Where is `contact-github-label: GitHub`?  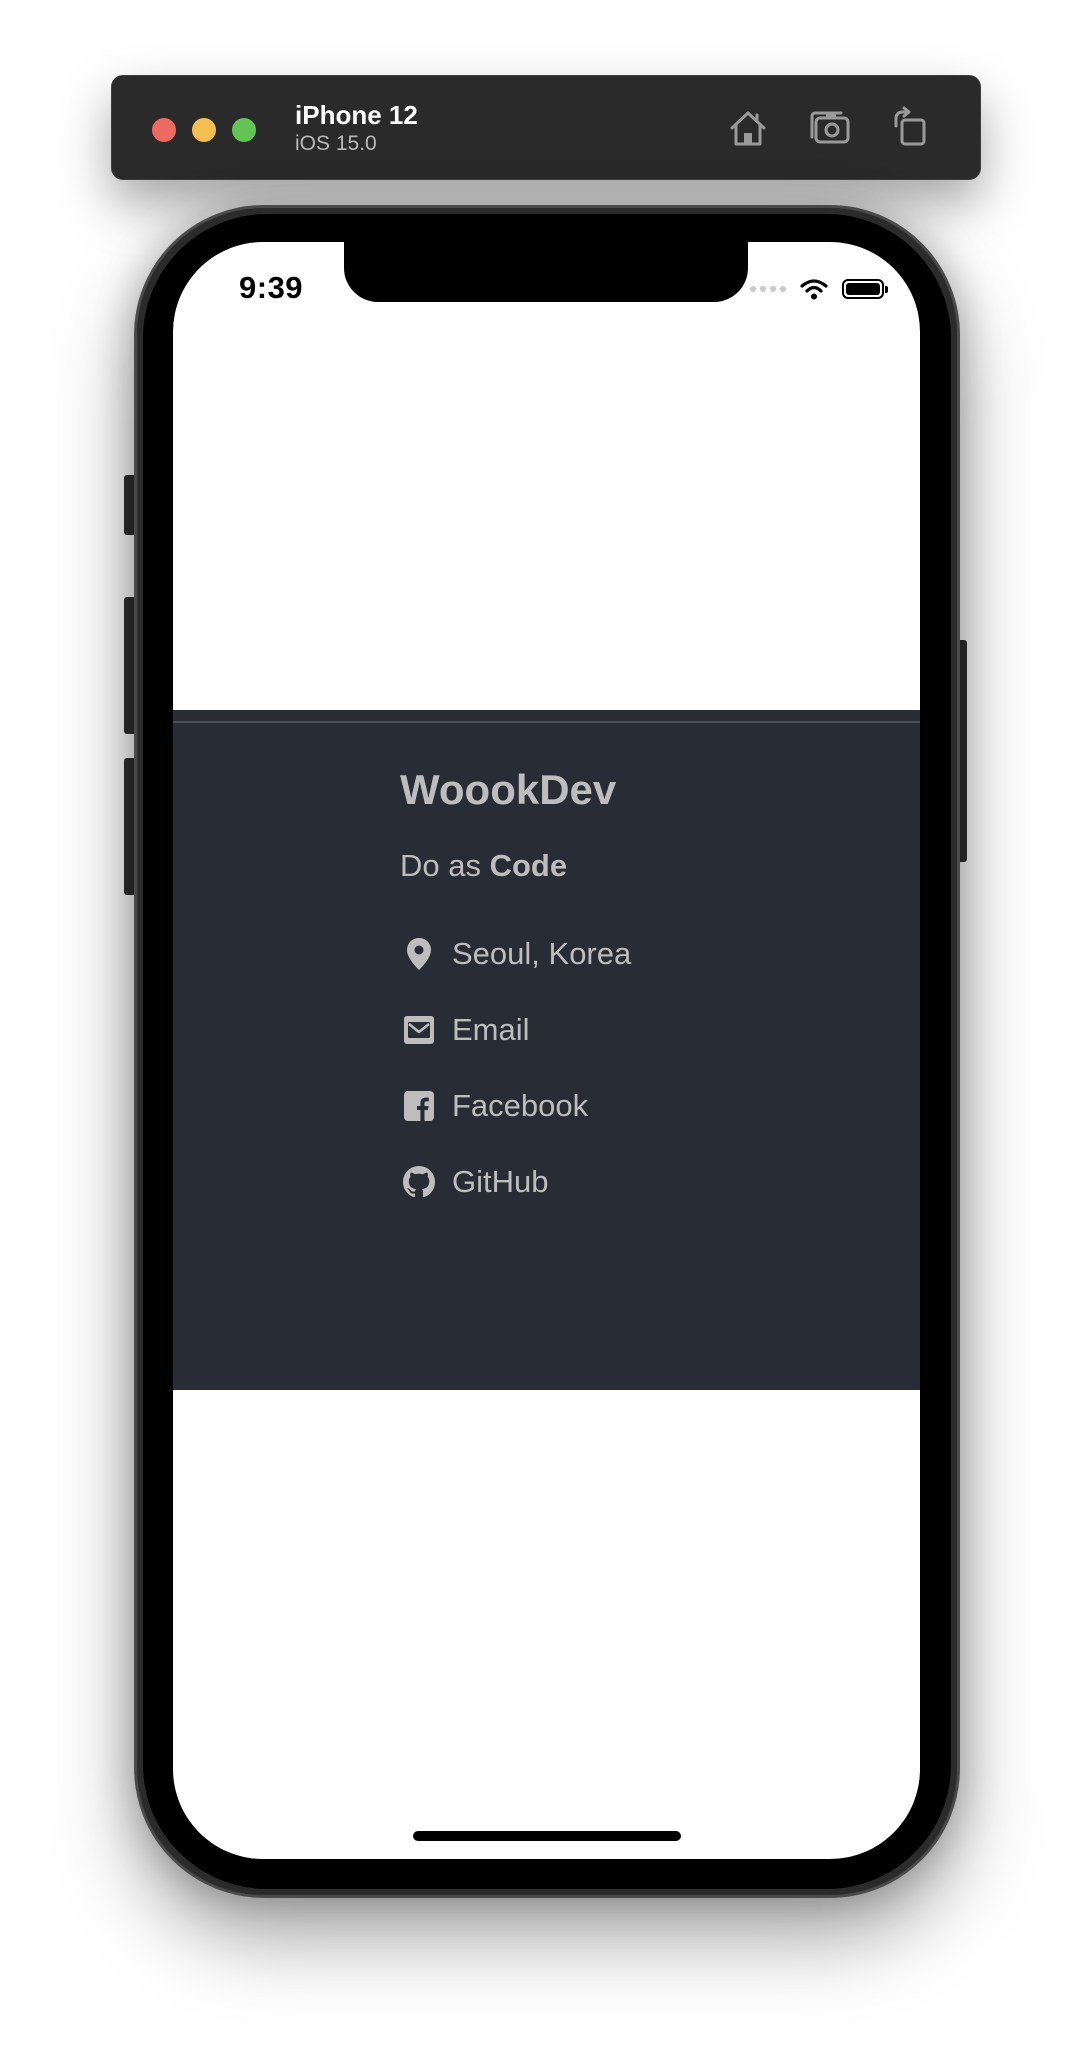 contact-github-label: GitHub is located at coordinates (500, 1182).